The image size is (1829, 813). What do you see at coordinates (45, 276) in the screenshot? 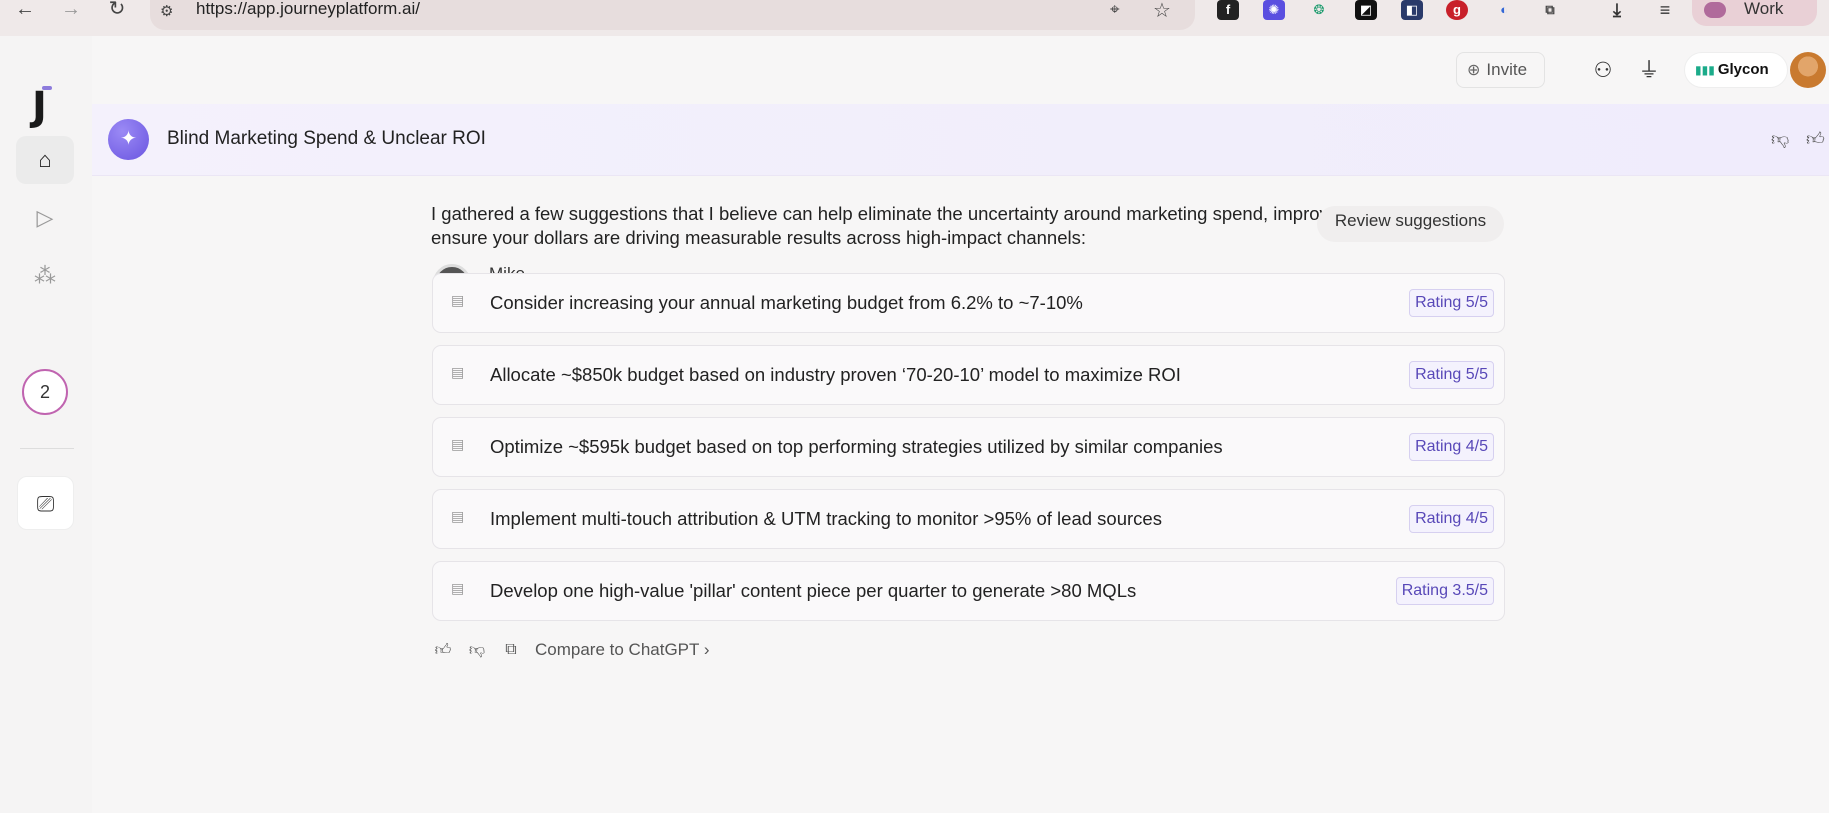
I see `apps-icon: ⁂` at bounding box center [45, 276].